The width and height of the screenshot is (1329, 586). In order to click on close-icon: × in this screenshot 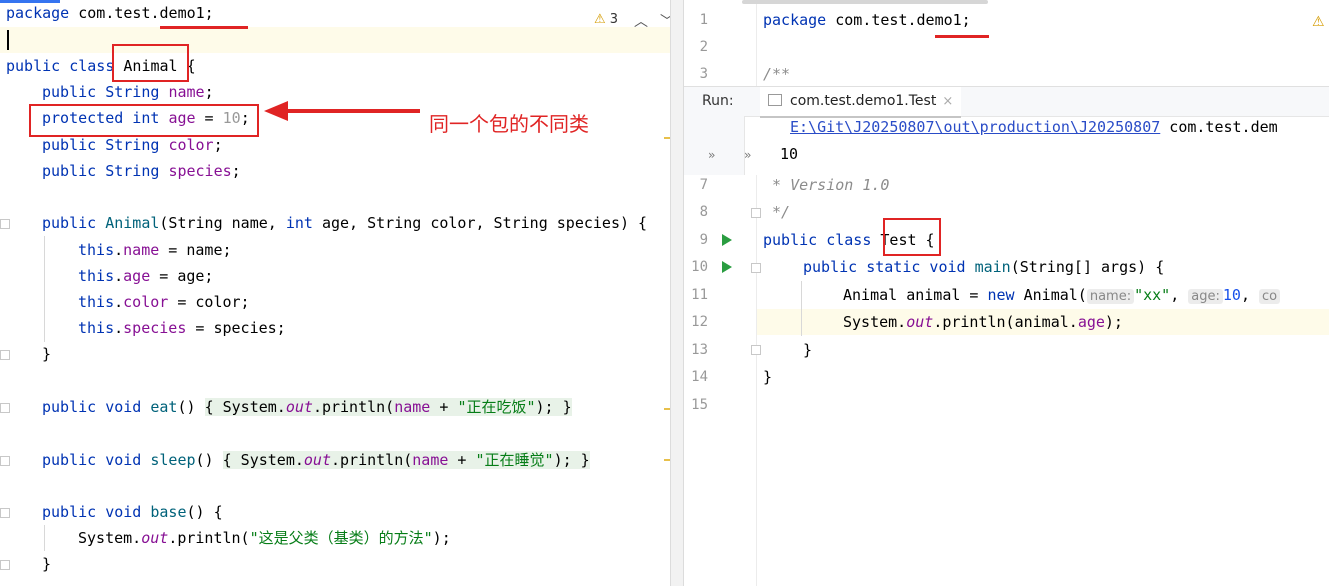, I will do `click(947, 101)`.